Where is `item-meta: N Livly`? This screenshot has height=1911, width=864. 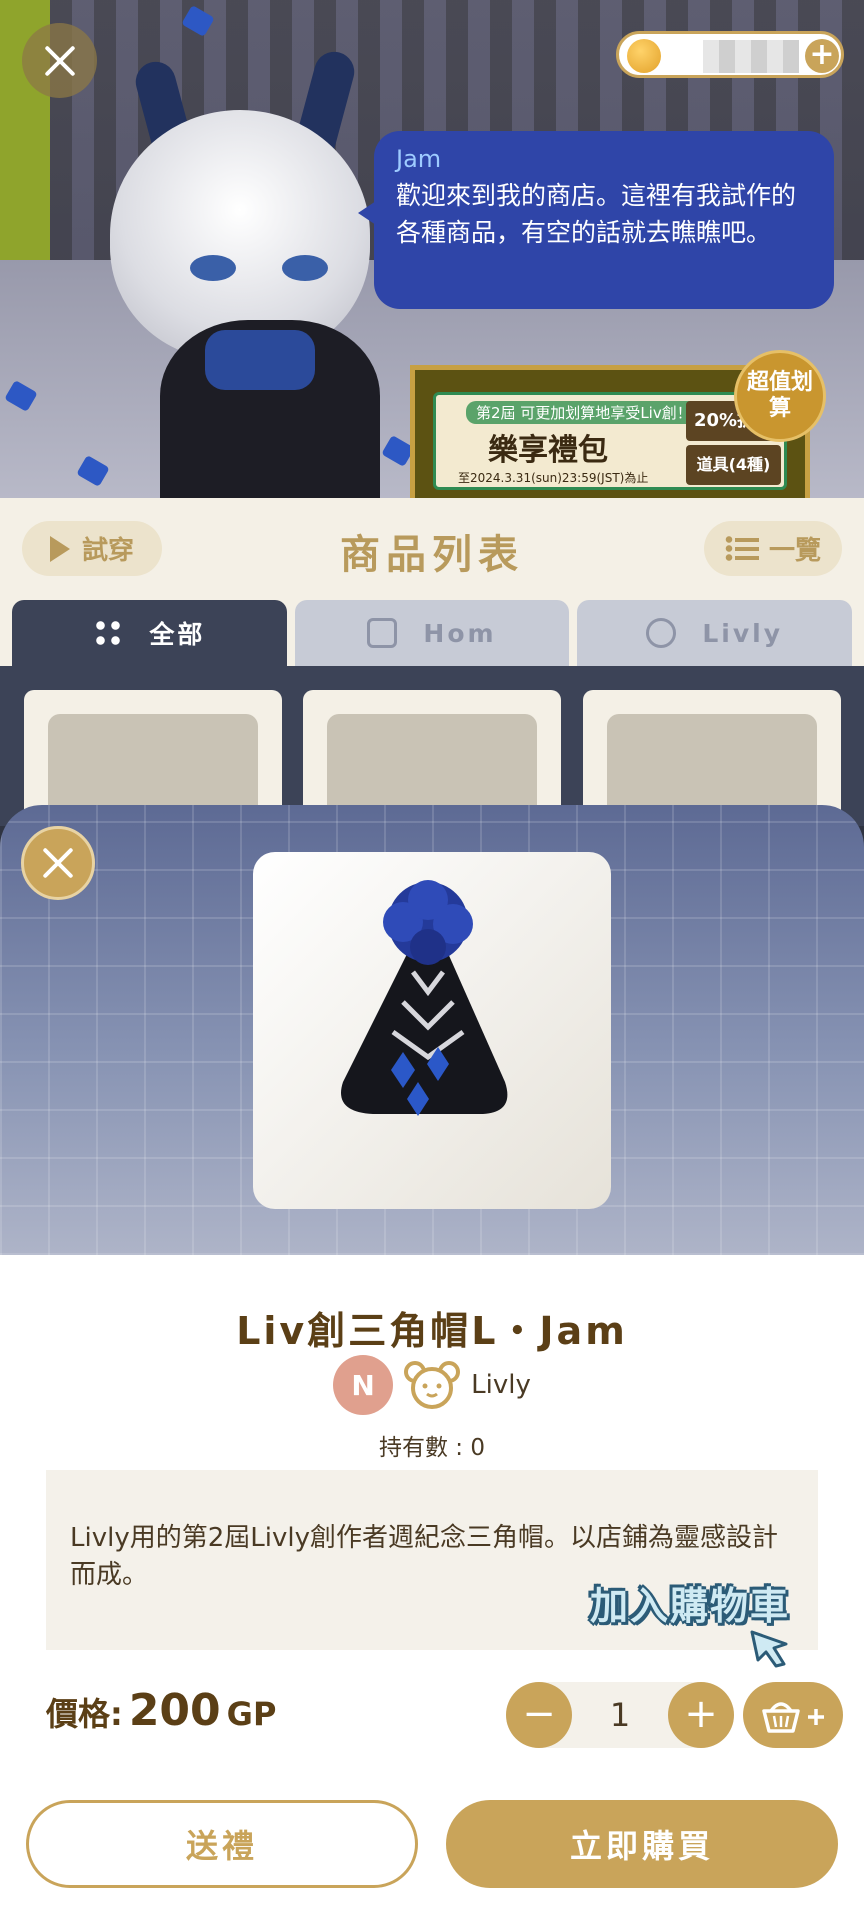
item-meta: N Livly is located at coordinates (432, 1385).